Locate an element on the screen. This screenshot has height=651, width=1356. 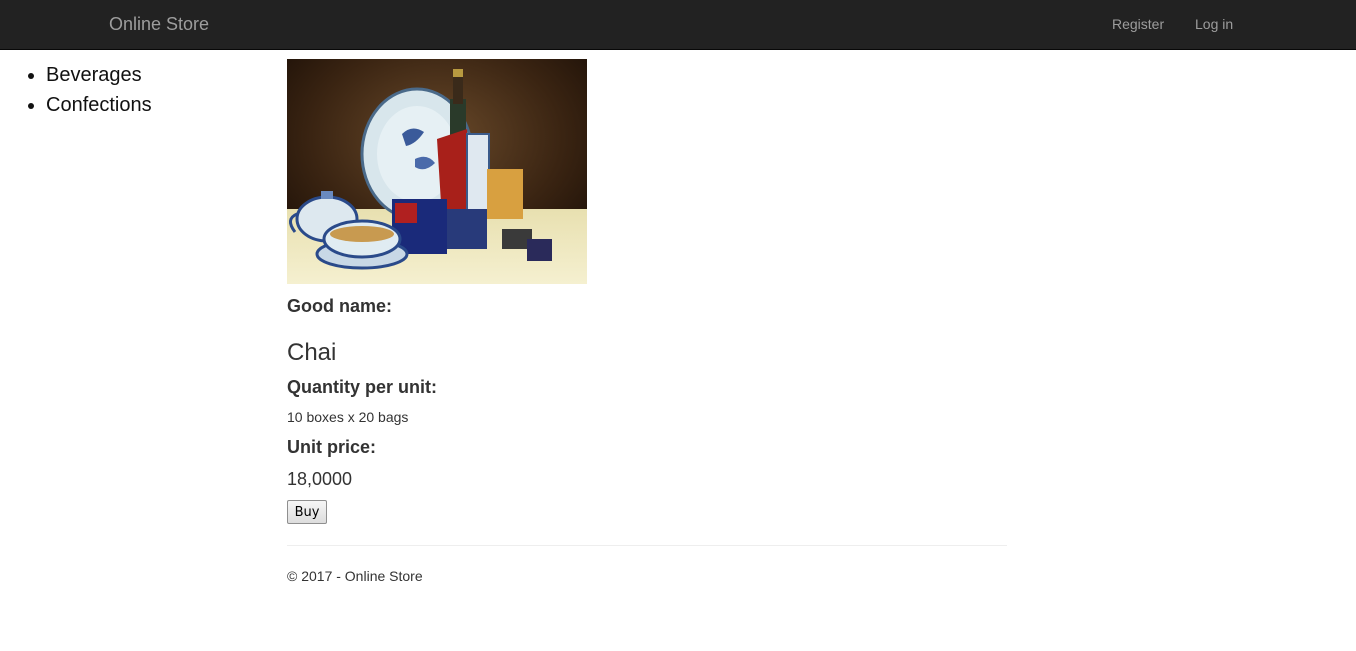
category-link-confections: Confections is located at coordinates (99, 105).